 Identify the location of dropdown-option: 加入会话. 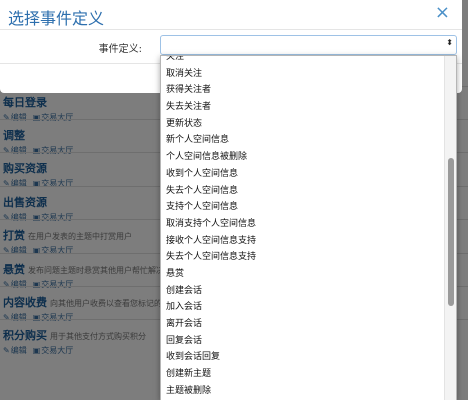
(302, 307).